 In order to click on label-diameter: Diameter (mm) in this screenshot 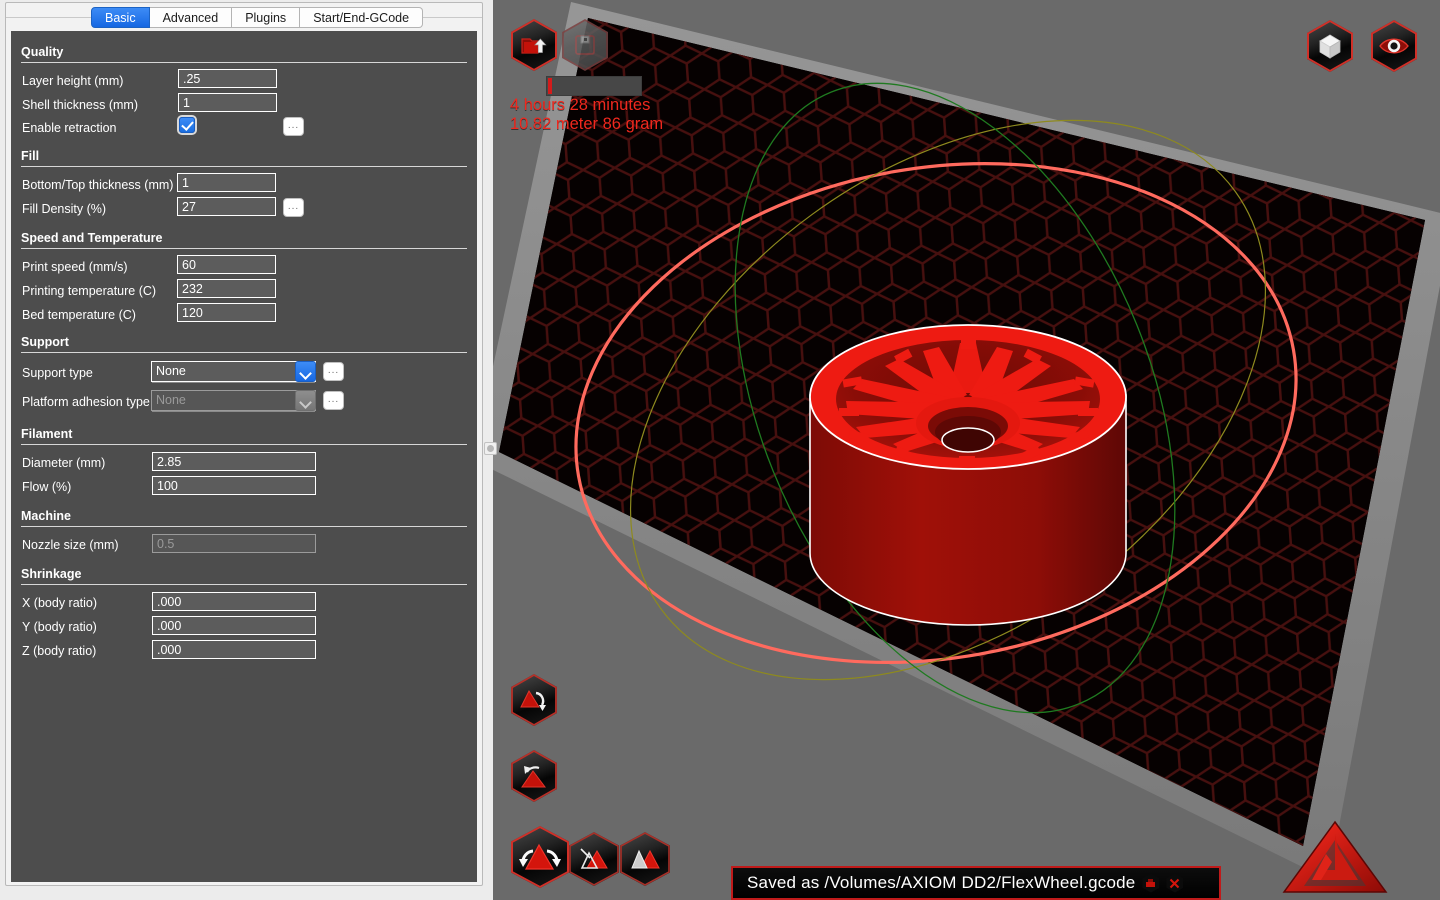, I will do `click(64, 463)`.